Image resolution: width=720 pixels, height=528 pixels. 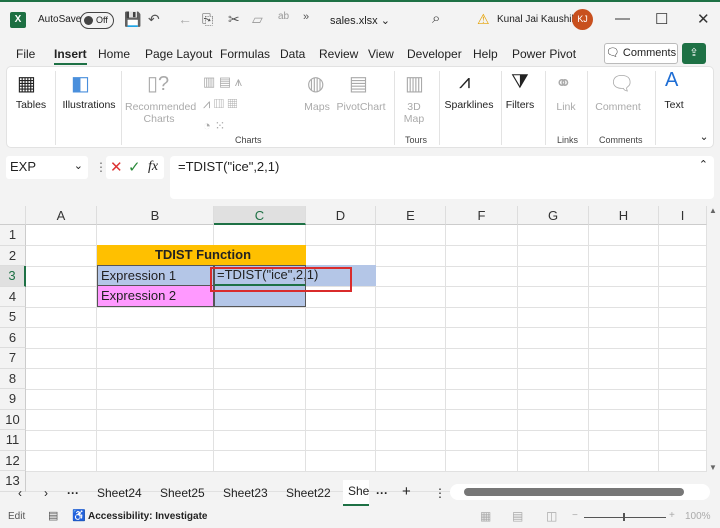 I want to click on column-header-i: I, so click(x=683, y=215).